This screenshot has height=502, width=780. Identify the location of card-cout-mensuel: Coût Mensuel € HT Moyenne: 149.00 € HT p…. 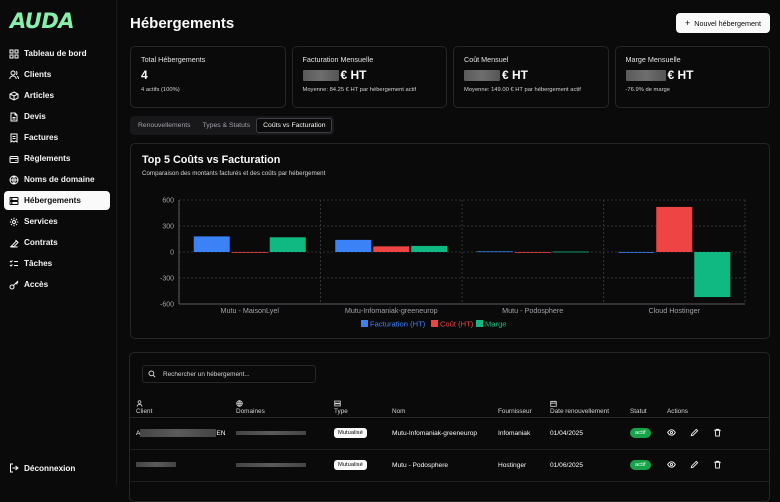
(531, 77).